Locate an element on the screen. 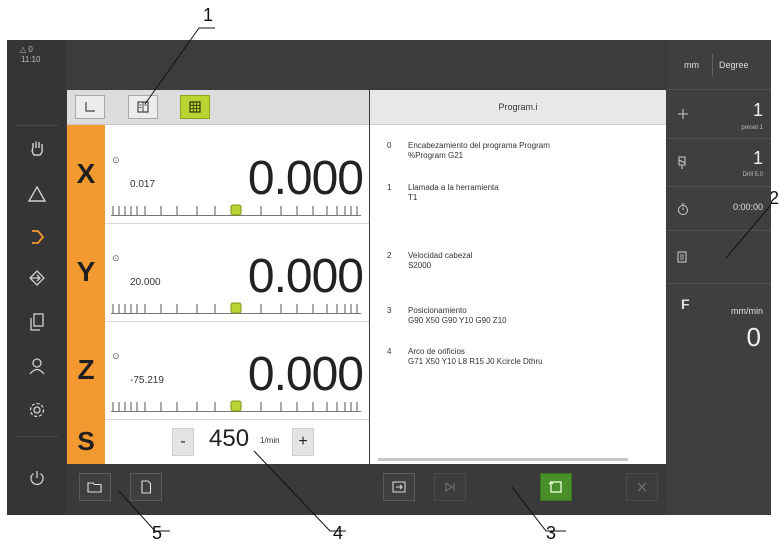 The height and width of the screenshot is (545, 779). program-step-code: S2000 is located at coordinates (420, 265).